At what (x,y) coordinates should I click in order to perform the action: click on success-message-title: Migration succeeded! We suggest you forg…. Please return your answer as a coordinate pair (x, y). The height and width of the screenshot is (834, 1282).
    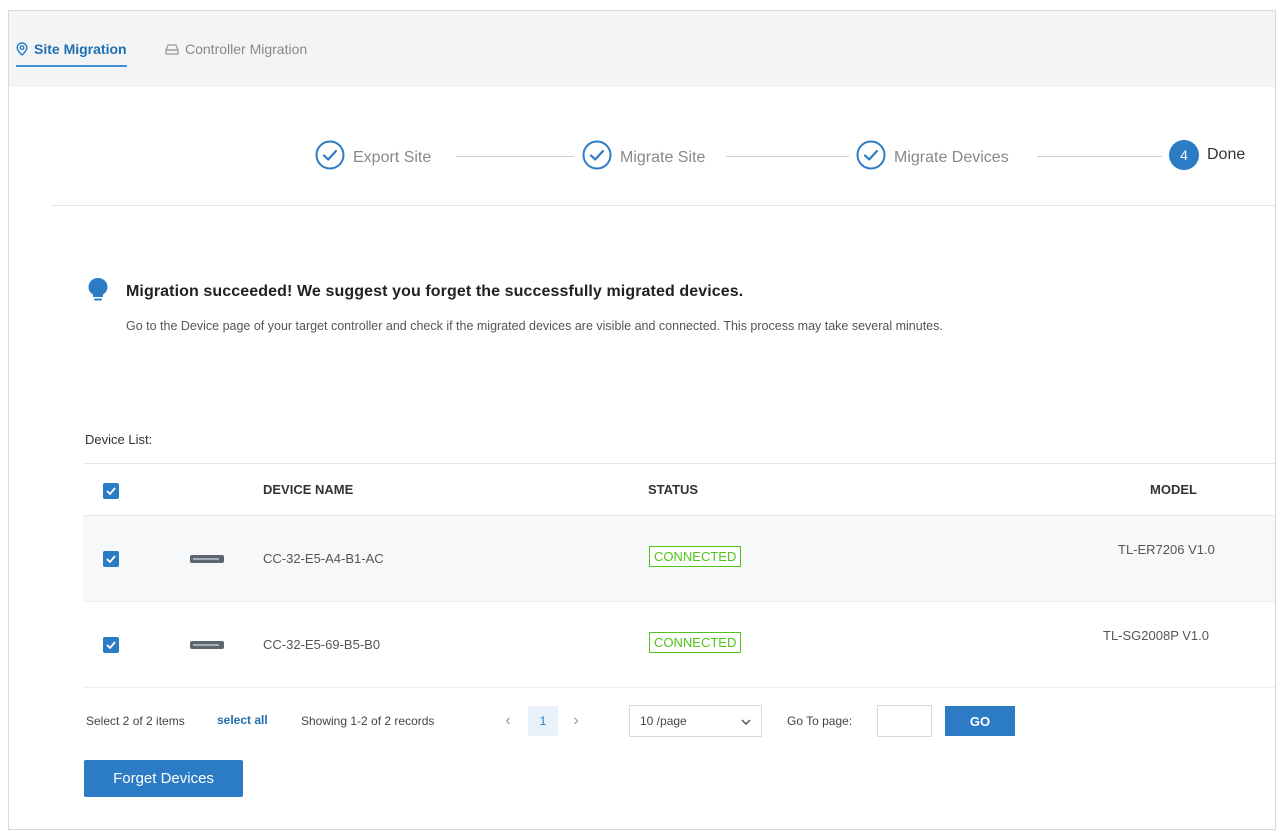
    Looking at the image, I should click on (435, 291).